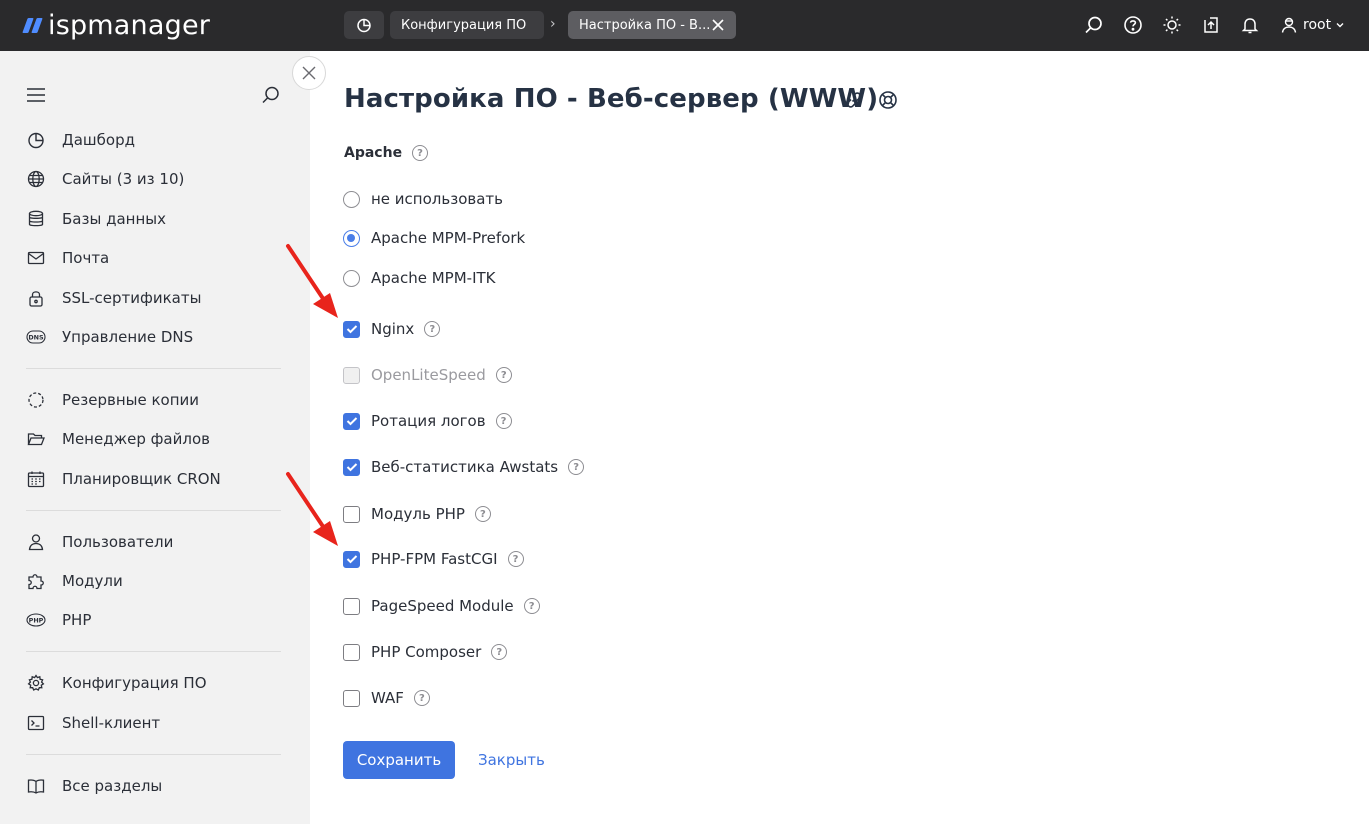 The width and height of the screenshot is (1369, 824). I want to click on radio-prefork: Apache MPM-Prefork, so click(434, 238).